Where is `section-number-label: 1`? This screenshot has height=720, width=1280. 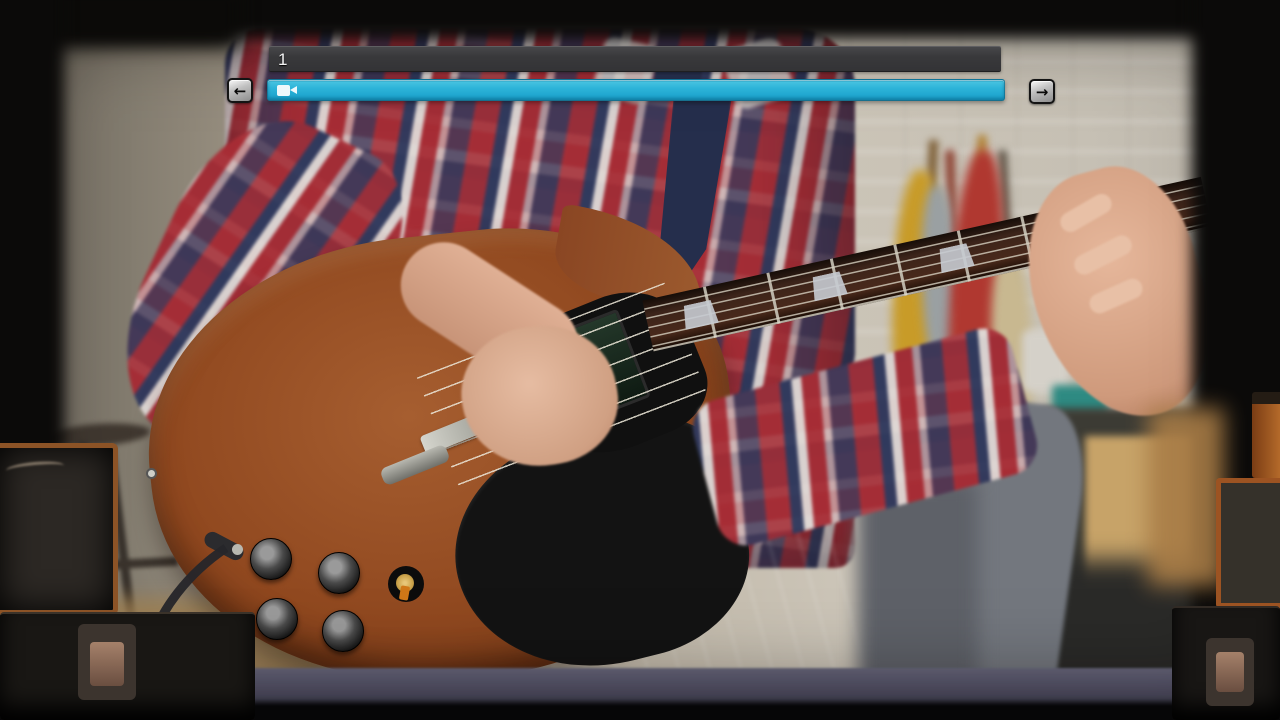
section-number-label: 1 is located at coordinates (283, 59).